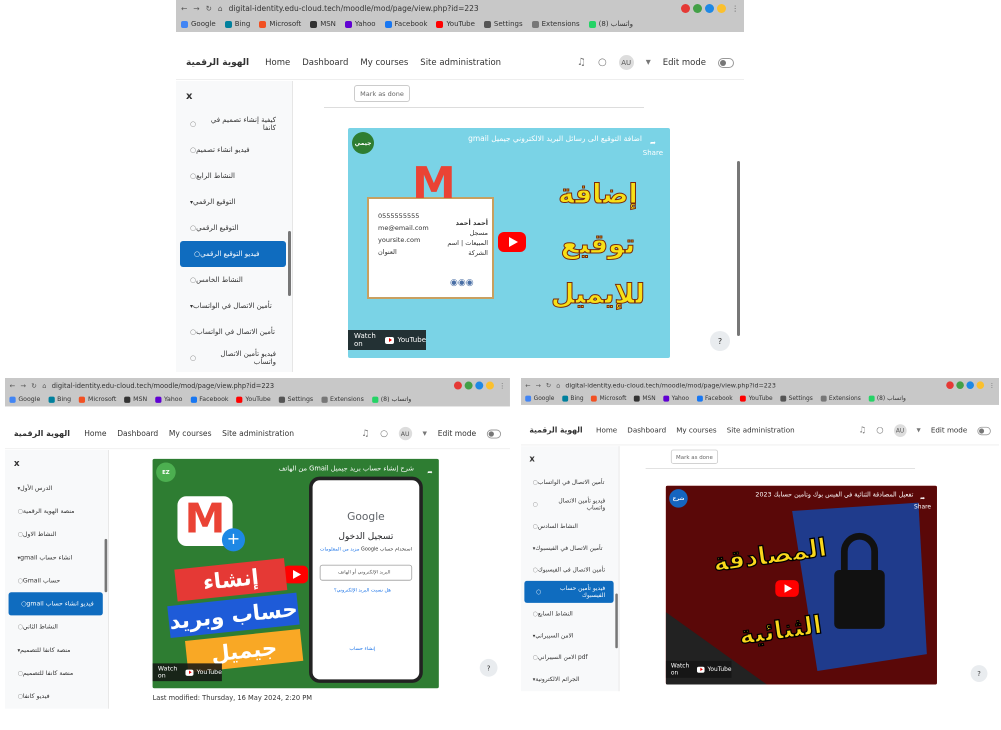 This screenshot has height=730, width=1001. I want to click on sidebar-item: فيديو انشاء تصميم ○, so click(231, 150).